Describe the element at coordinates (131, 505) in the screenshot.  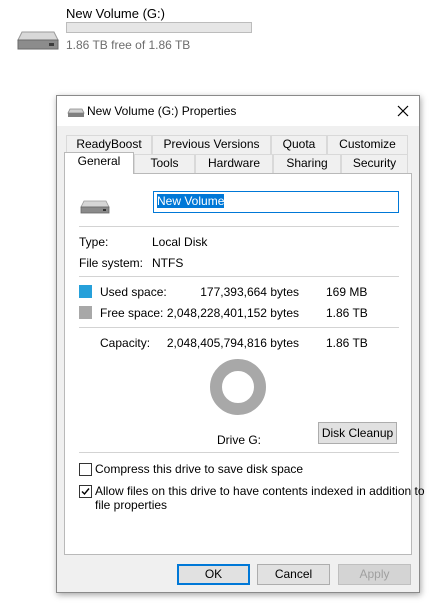
I see `index-label-line2: file properties` at that location.